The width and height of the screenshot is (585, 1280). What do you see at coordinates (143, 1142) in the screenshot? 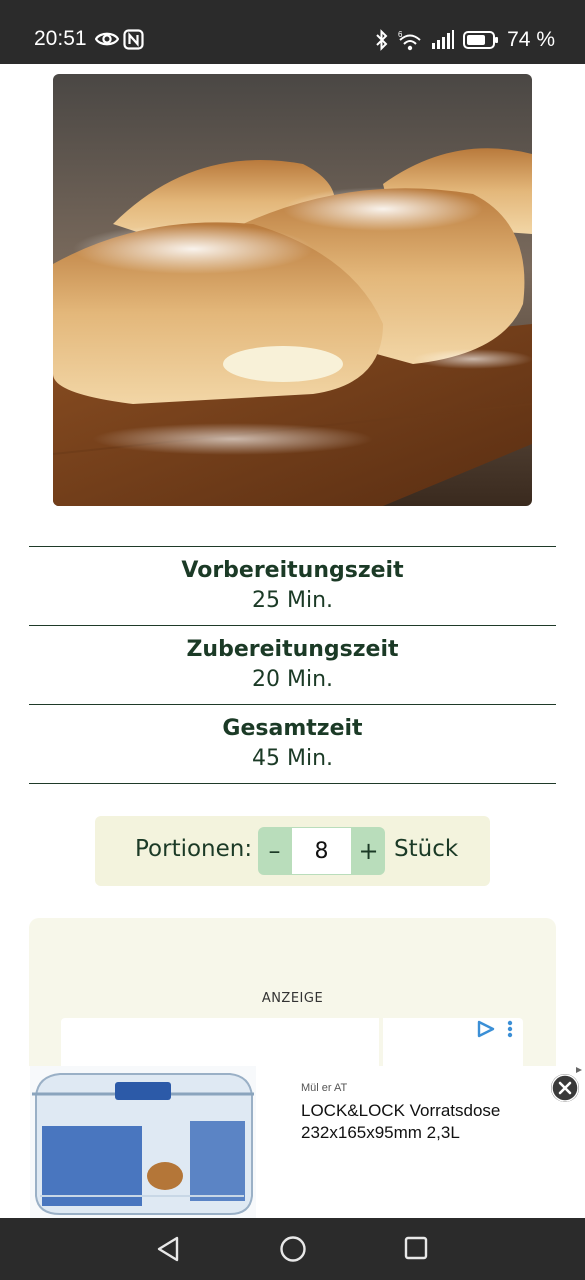
I see `product-image` at bounding box center [143, 1142].